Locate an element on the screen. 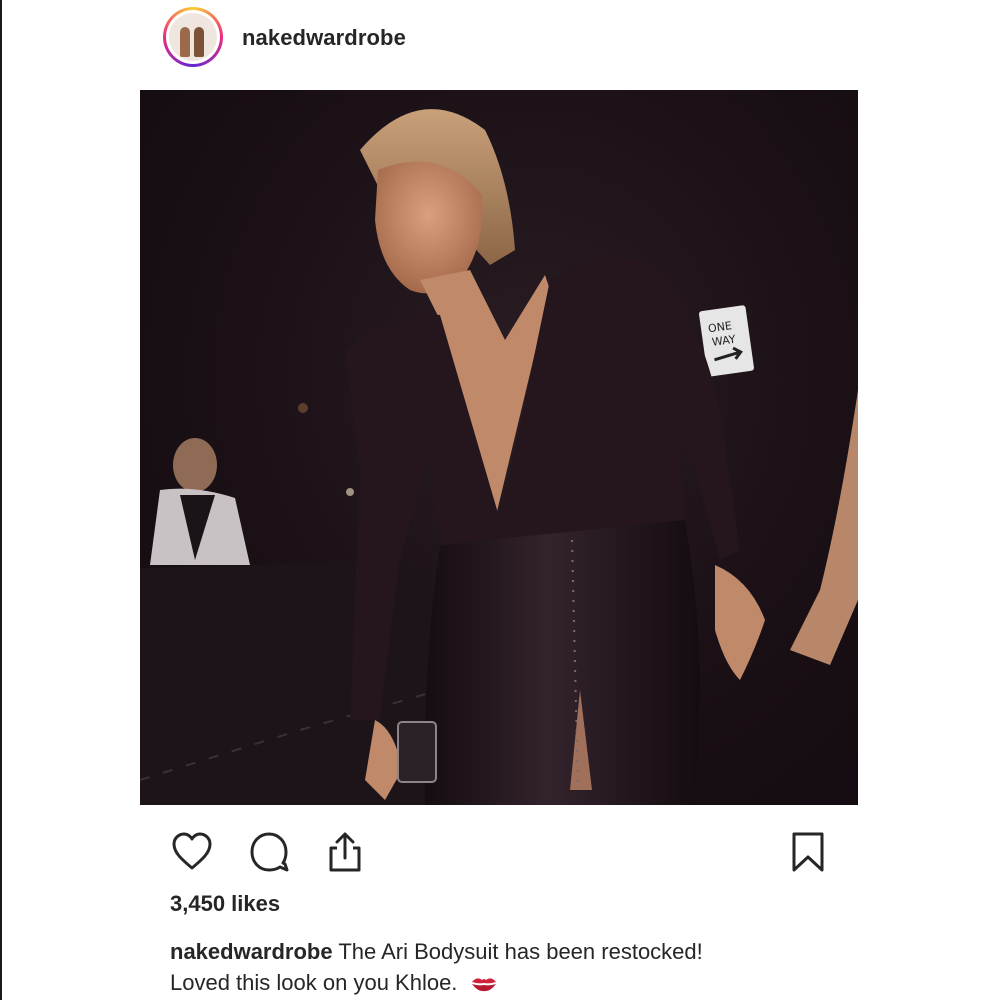  caption-text-line-1: The Ari Bodysuit has been restocked! is located at coordinates (520, 951).